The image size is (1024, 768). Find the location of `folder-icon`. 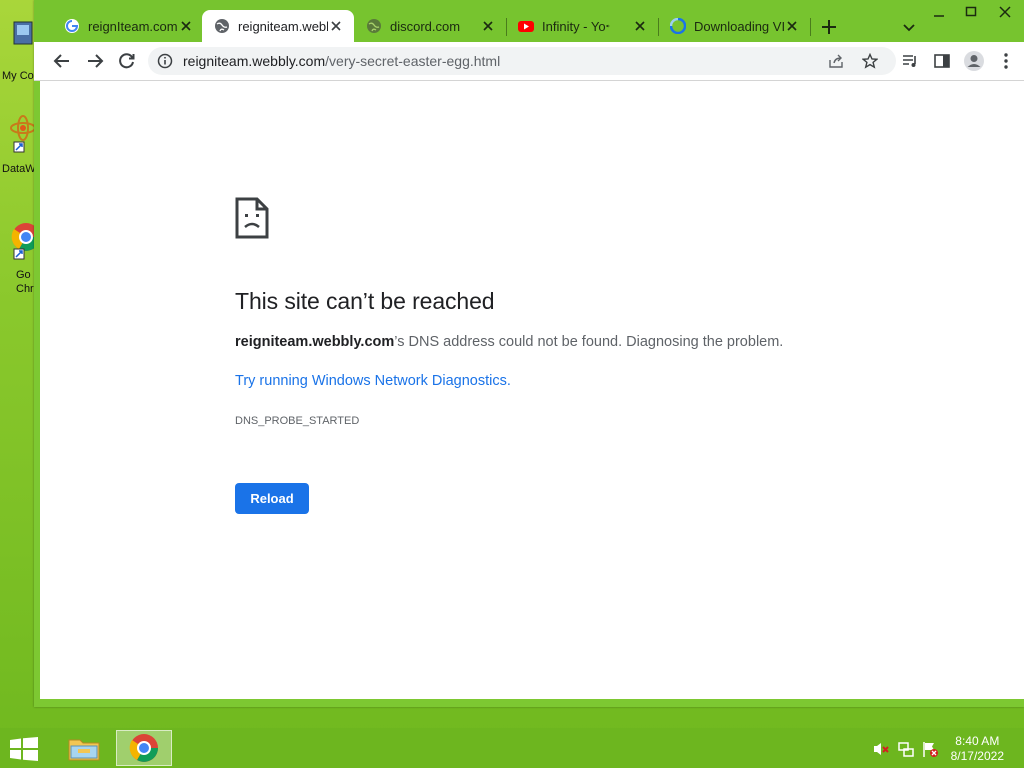

folder-icon is located at coordinates (84, 750).